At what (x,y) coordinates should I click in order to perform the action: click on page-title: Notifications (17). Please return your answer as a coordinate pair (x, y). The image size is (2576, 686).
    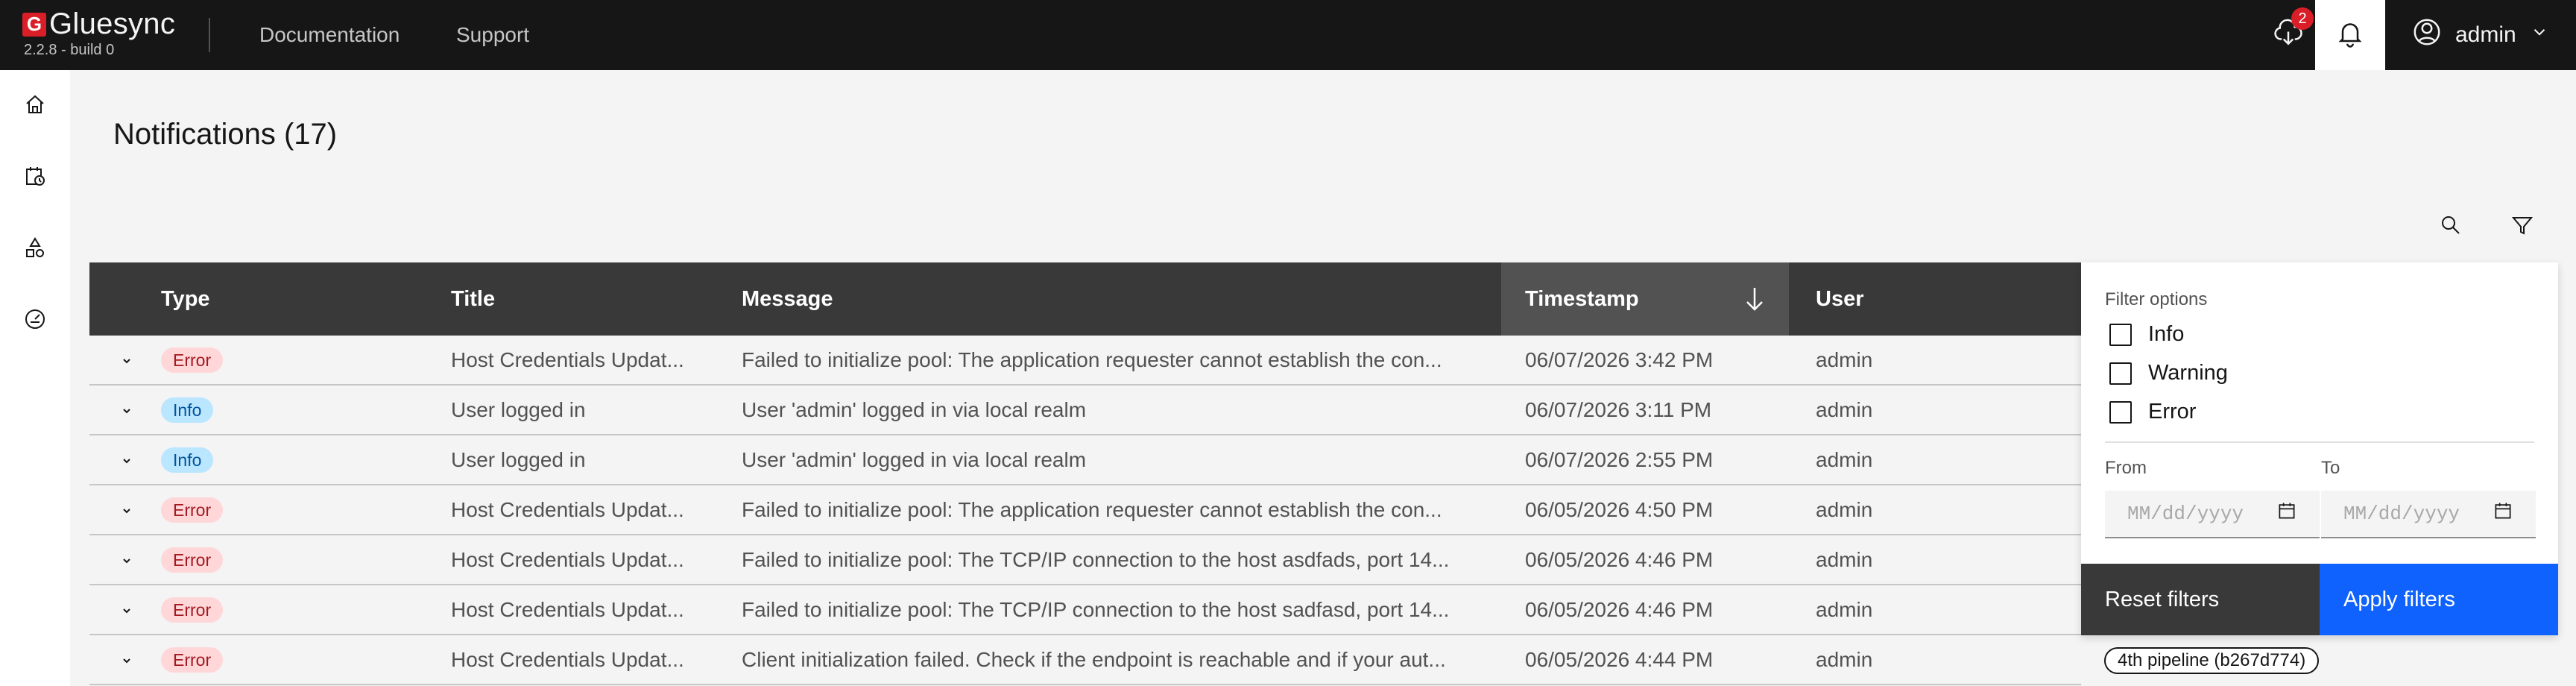
    Looking at the image, I should click on (225, 134).